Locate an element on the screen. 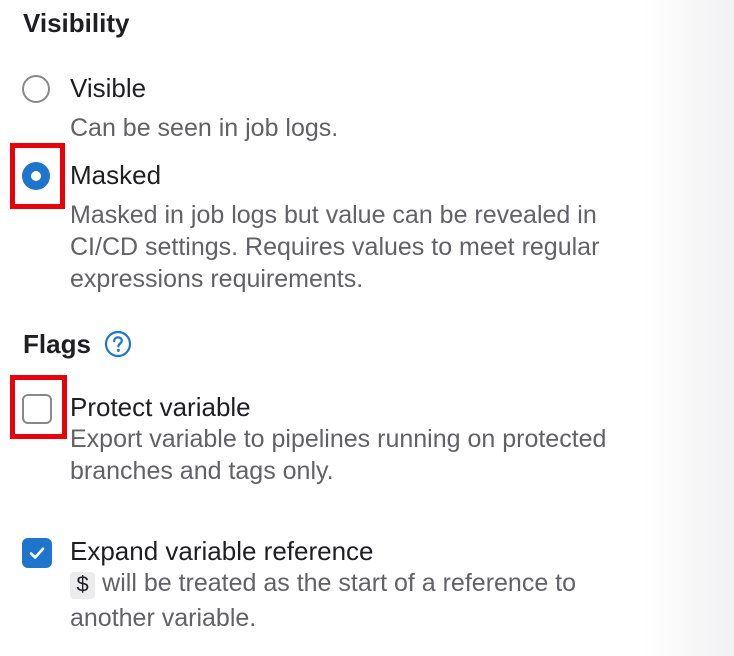 The height and width of the screenshot is (656, 734). visibility-option-visible-label: Visible is located at coordinates (108, 88).